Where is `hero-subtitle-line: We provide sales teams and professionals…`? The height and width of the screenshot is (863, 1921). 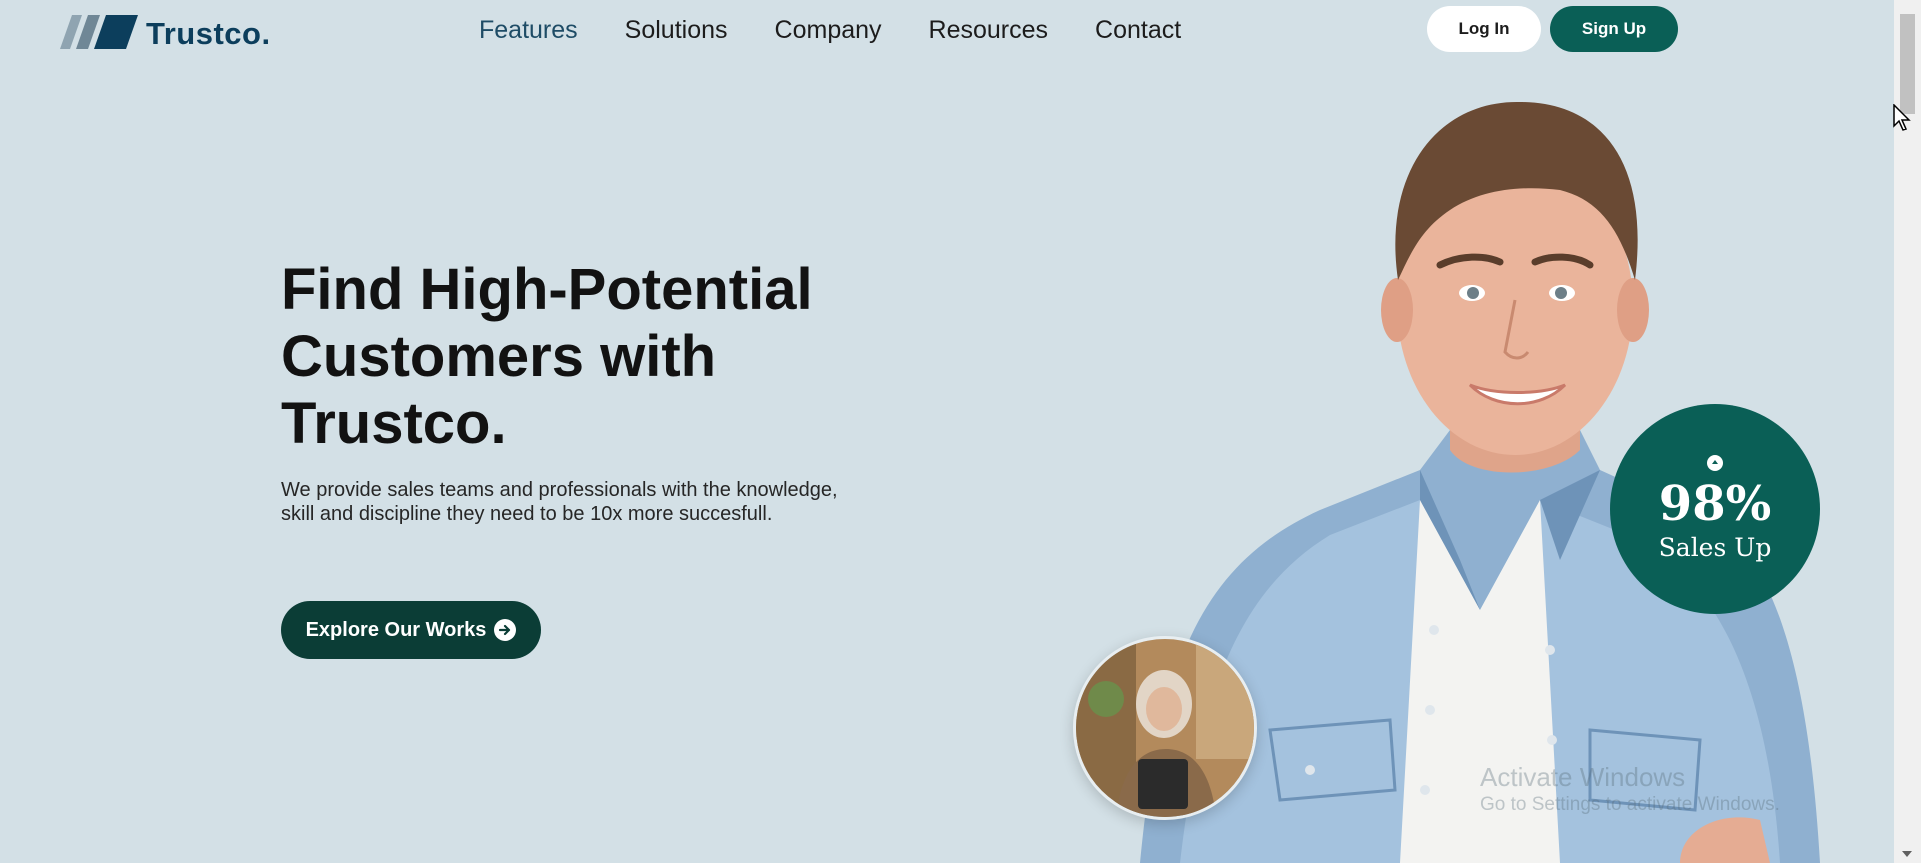
hero-subtitle-line: We provide sales teams and professionals… is located at coordinates (559, 490).